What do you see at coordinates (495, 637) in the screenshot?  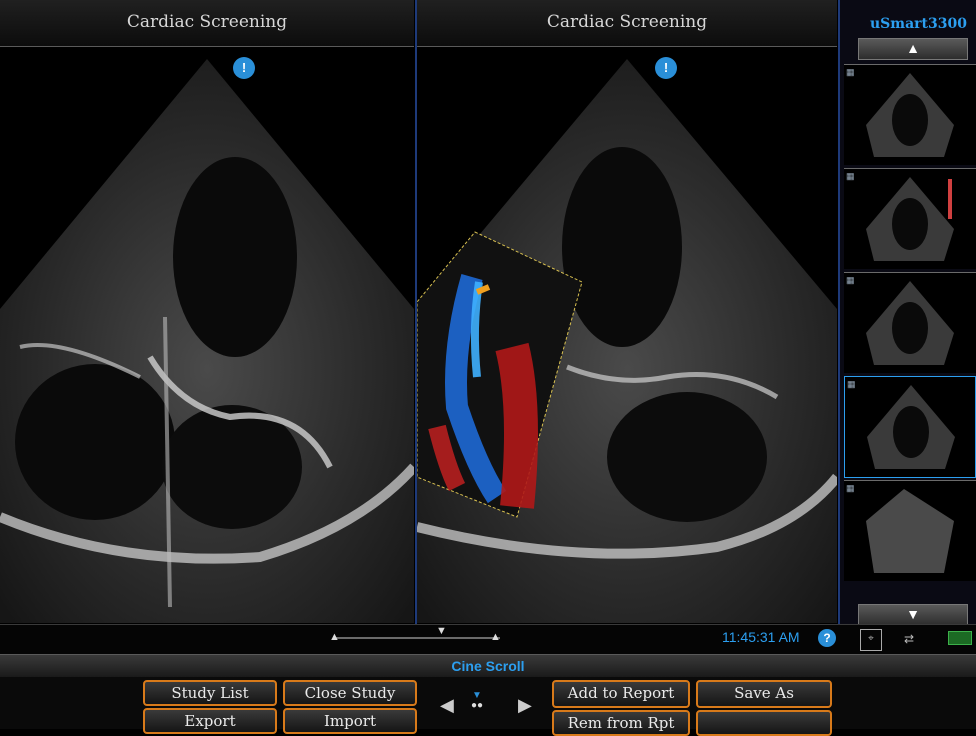 I see `cine-end-marker: ▲` at bounding box center [495, 637].